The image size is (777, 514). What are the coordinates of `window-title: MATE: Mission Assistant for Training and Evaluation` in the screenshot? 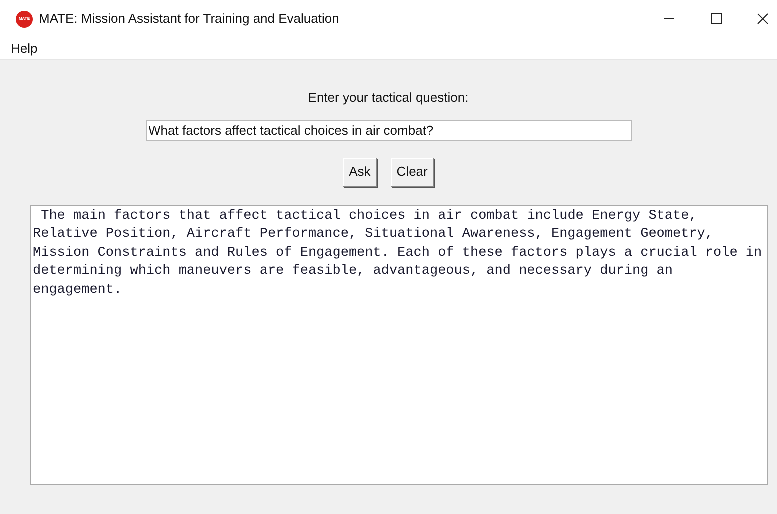 It's located at (189, 19).